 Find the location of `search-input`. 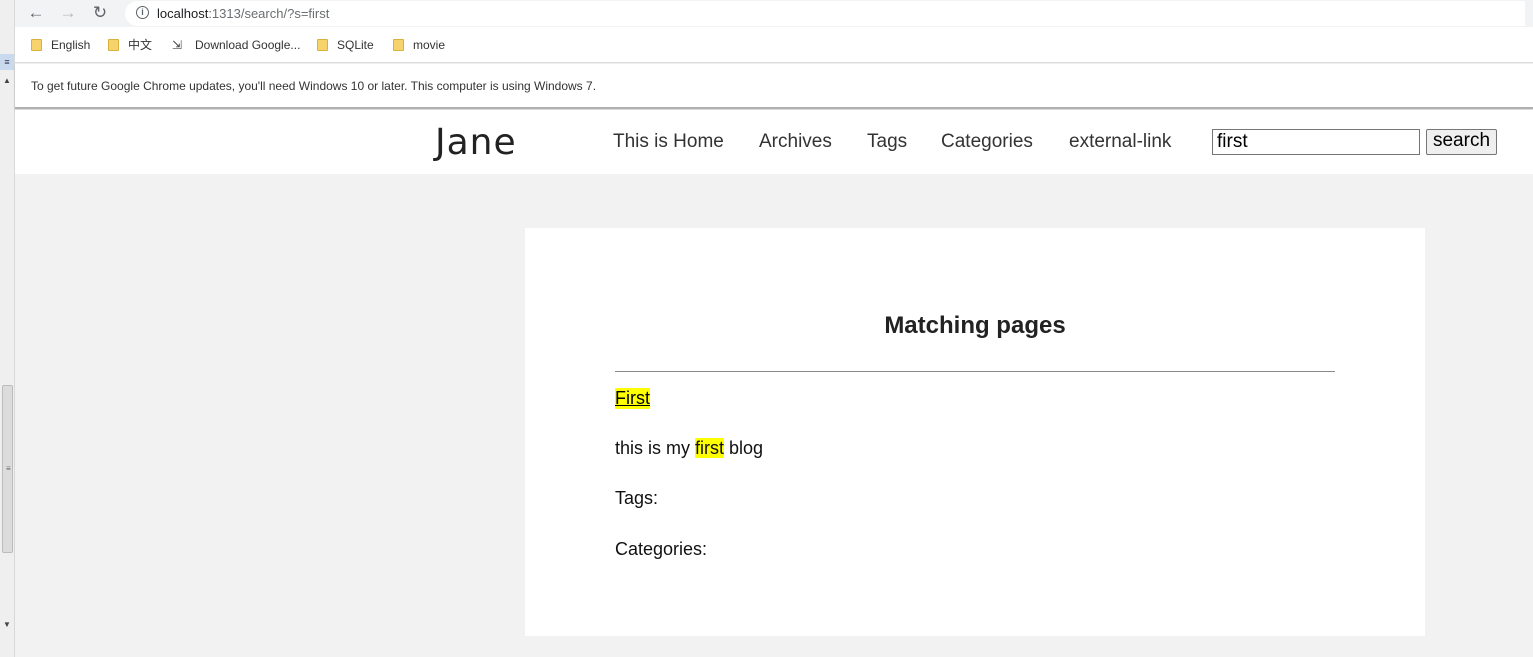

search-input is located at coordinates (1316, 142).